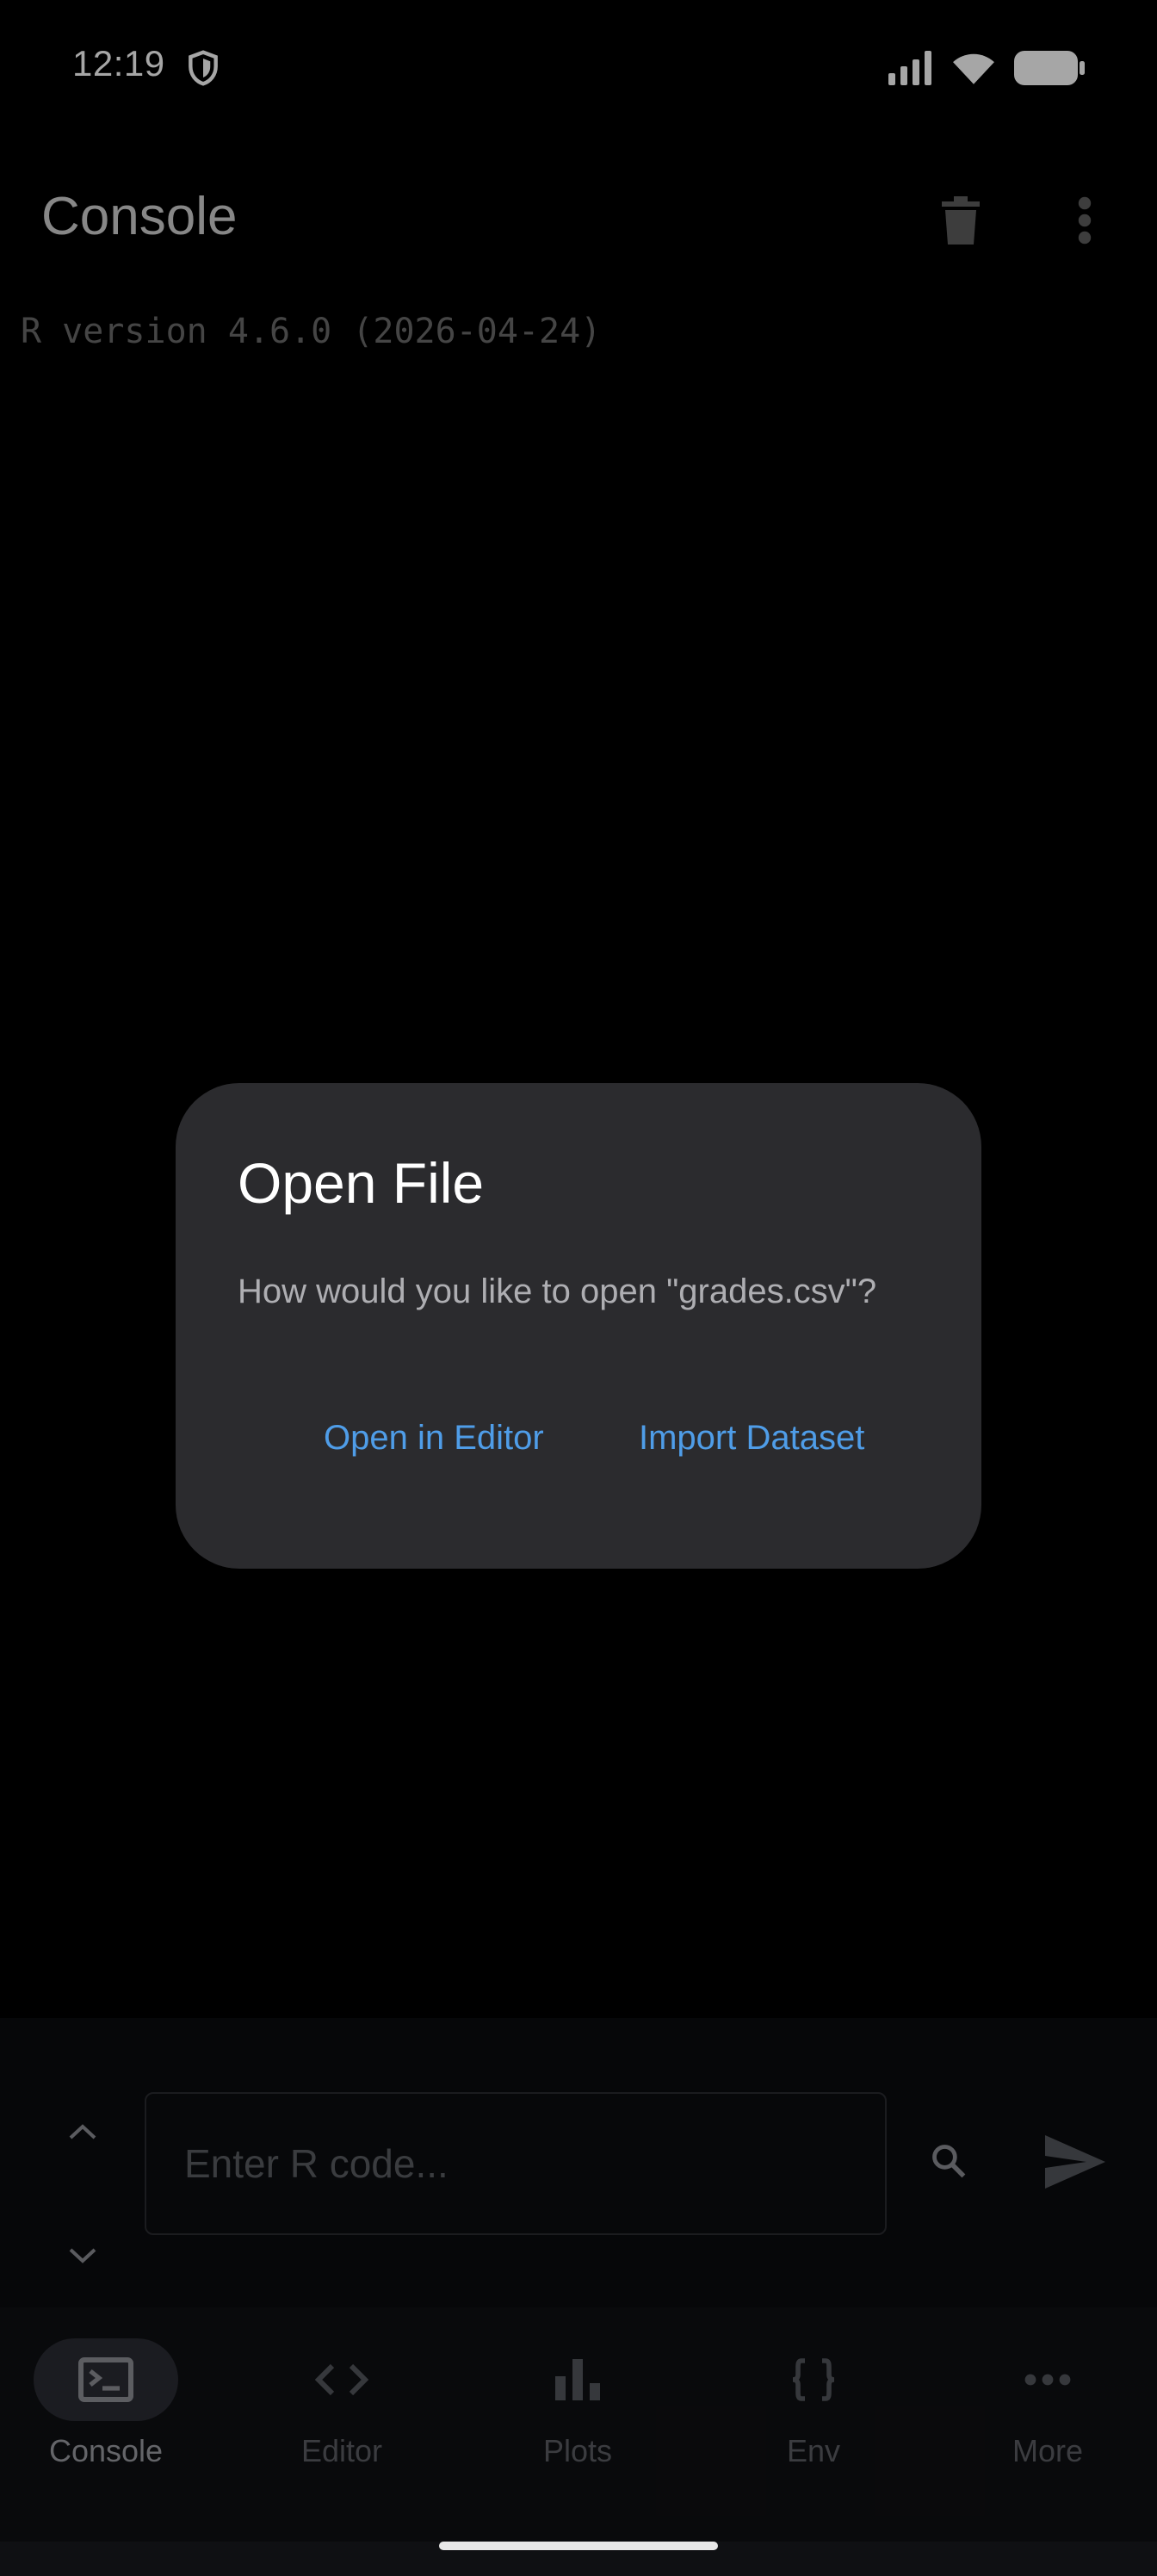 The image size is (1157, 2576). What do you see at coordinates (579, 2546) in the screenshot?
I see `home-indicator` at bounding box center [579, 2546].